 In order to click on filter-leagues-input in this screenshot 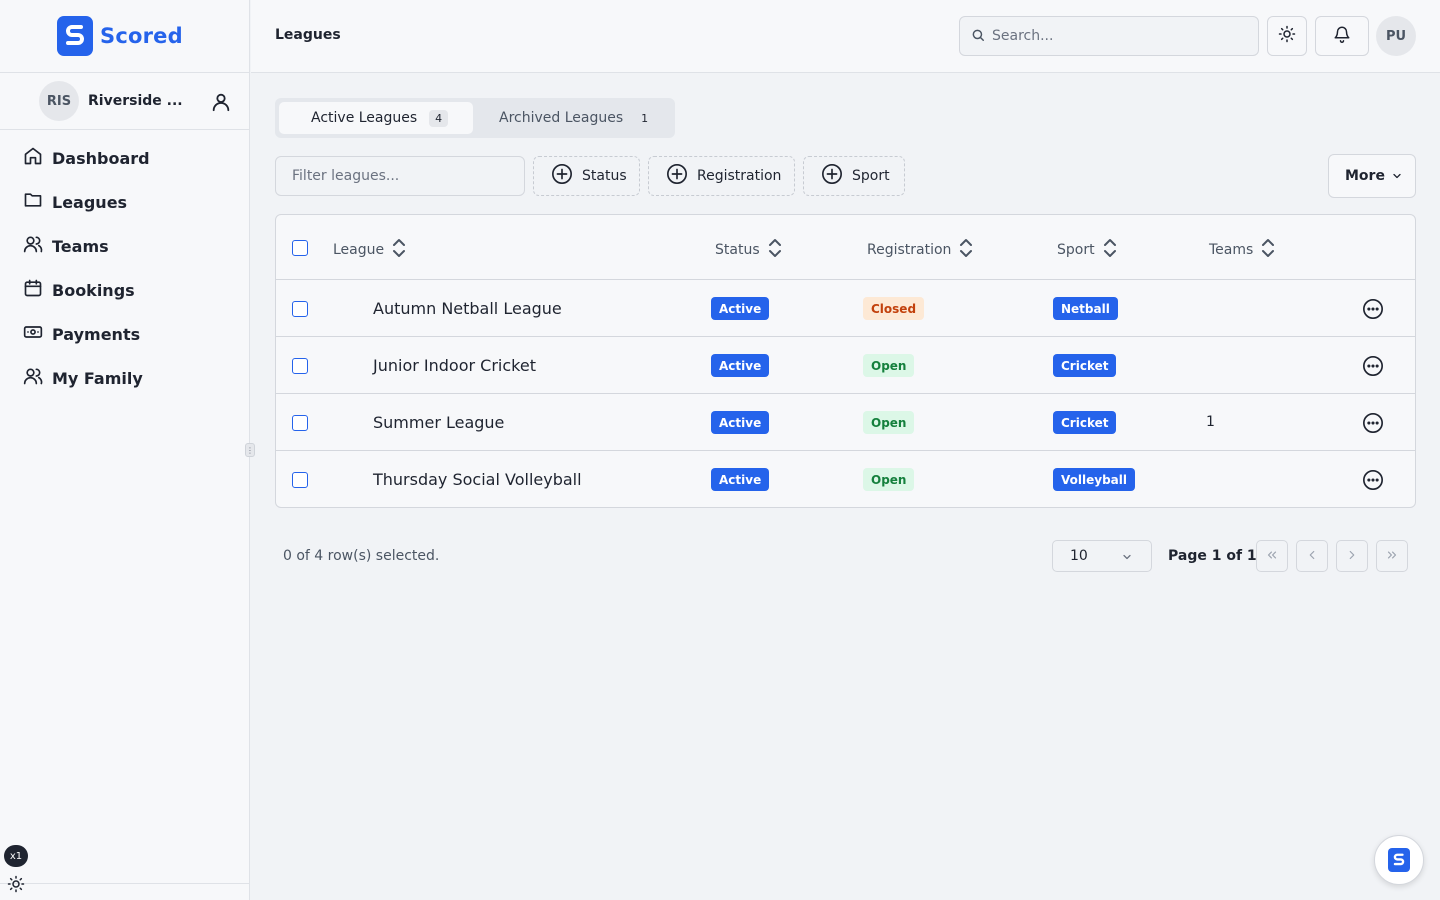, I will do `click(400, 176)`.